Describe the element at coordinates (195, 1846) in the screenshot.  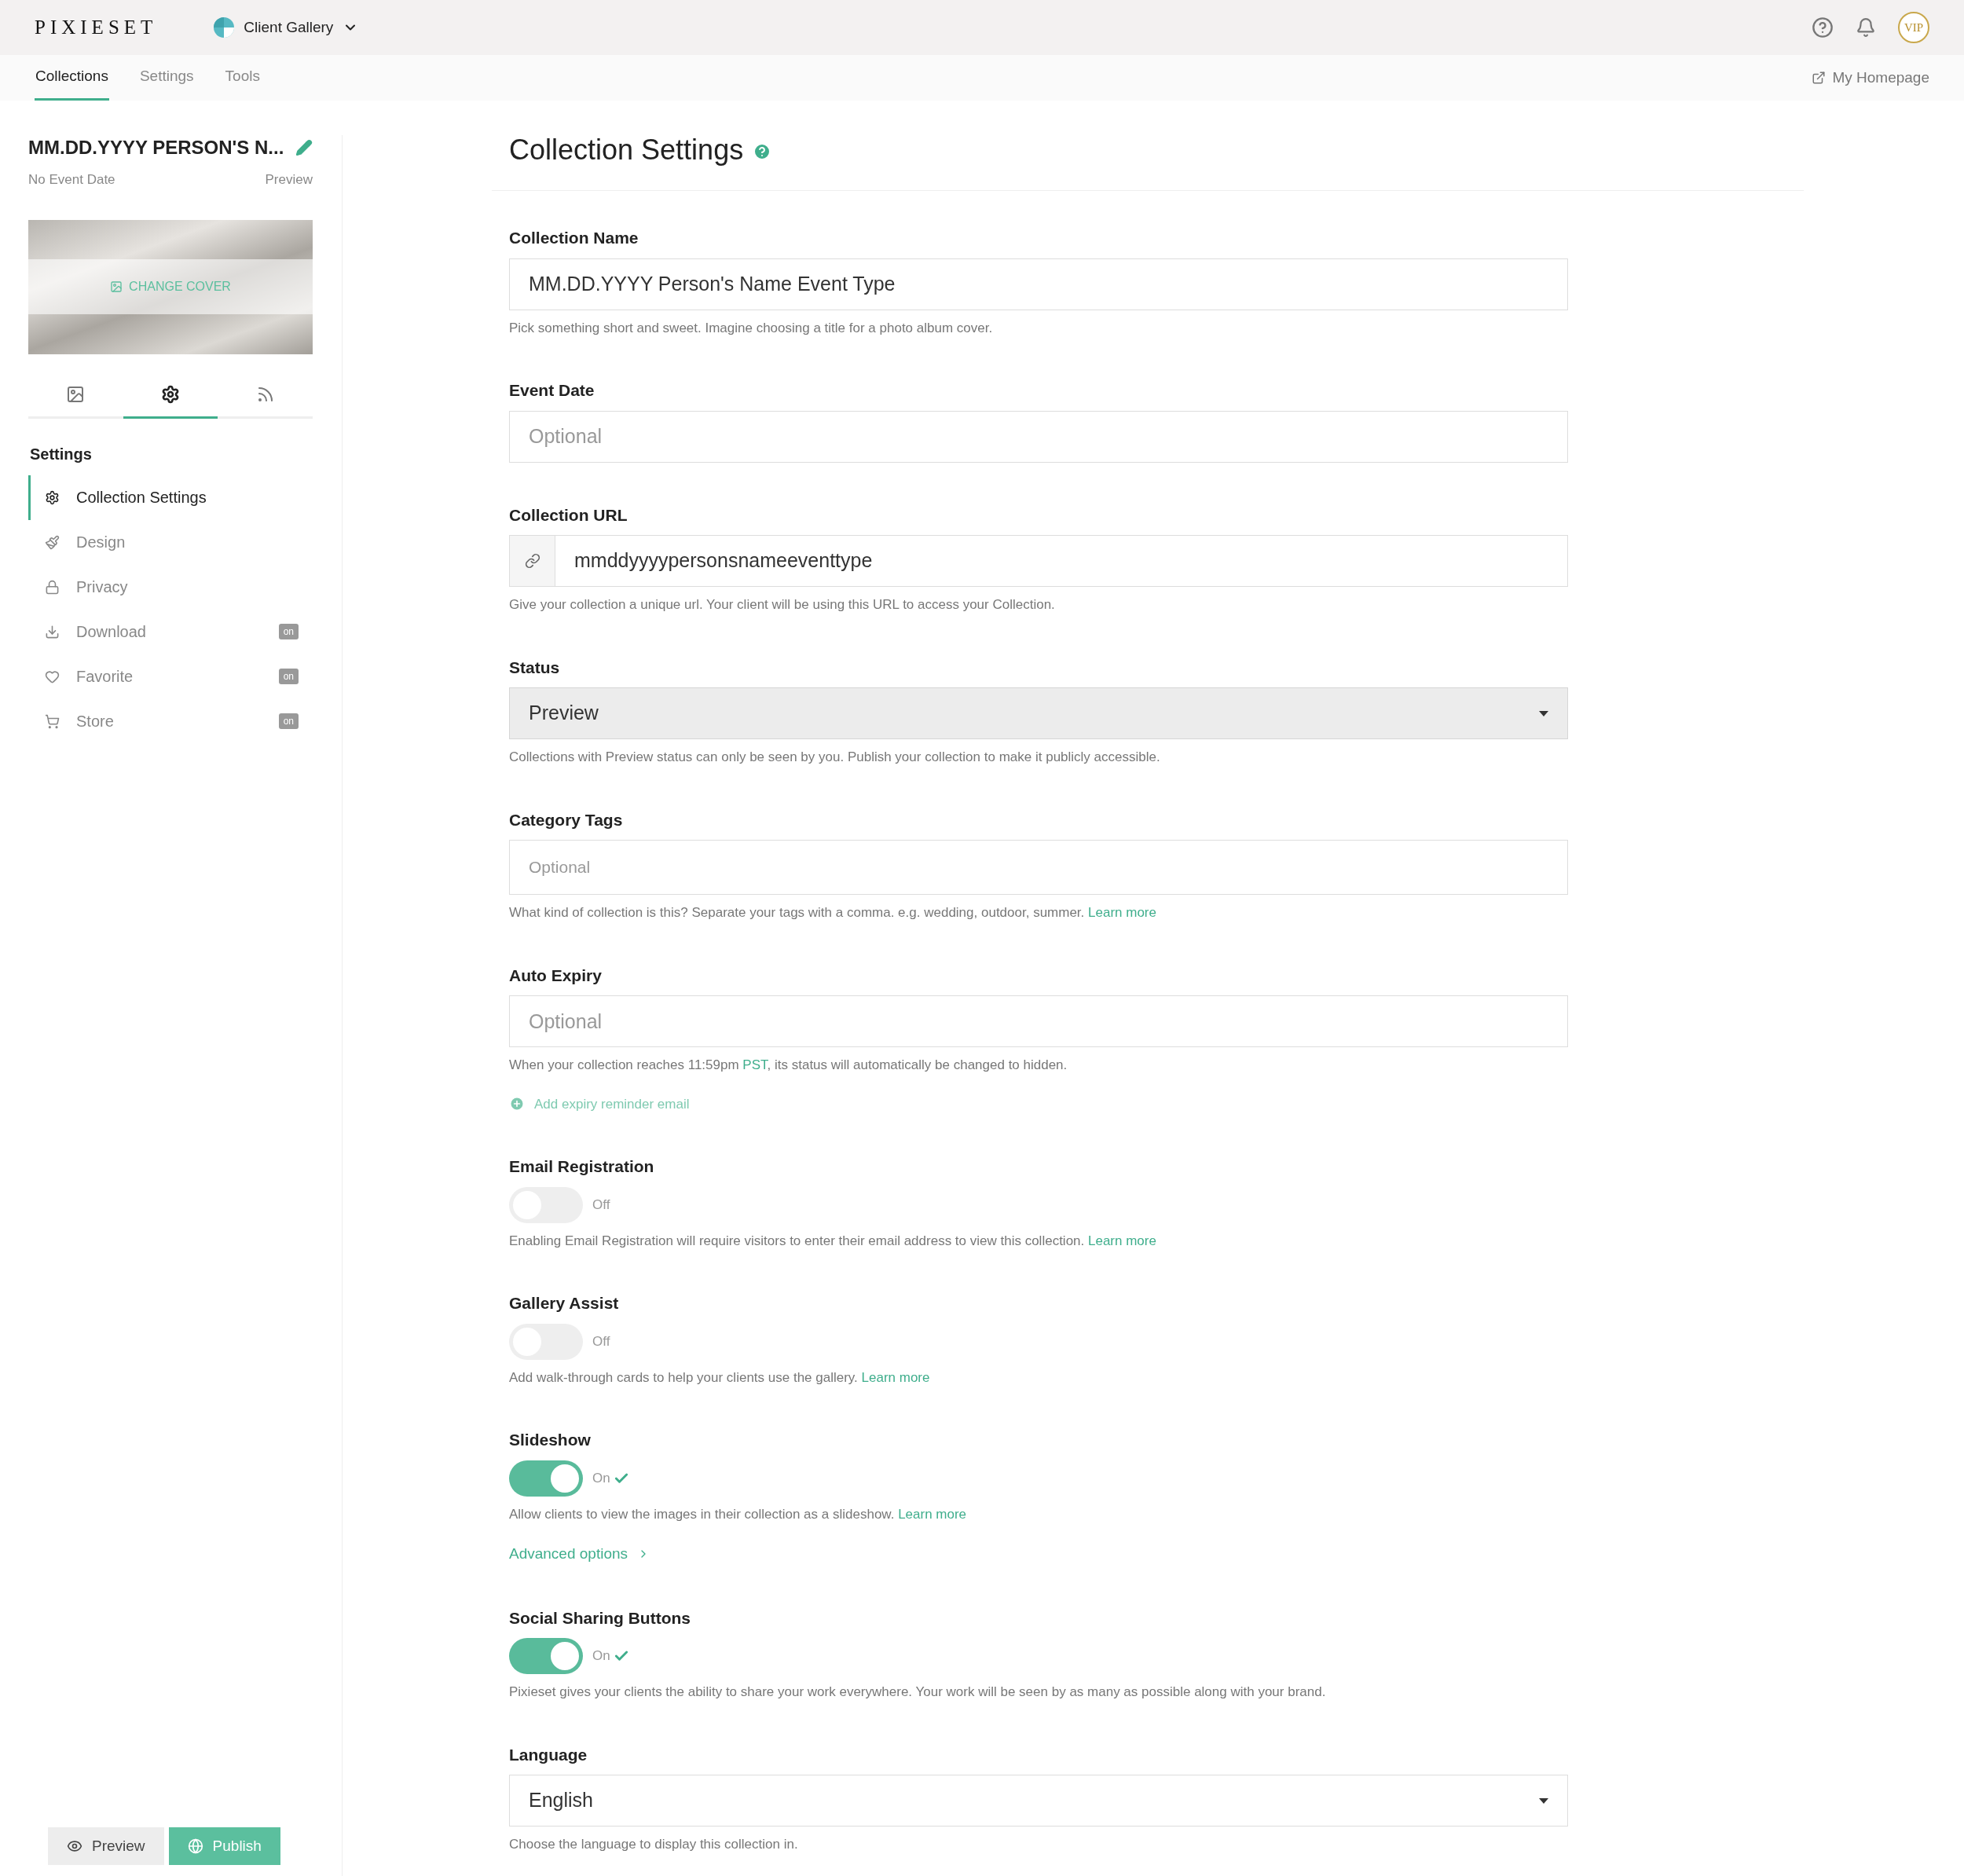
I see `globe-icon` at that location.